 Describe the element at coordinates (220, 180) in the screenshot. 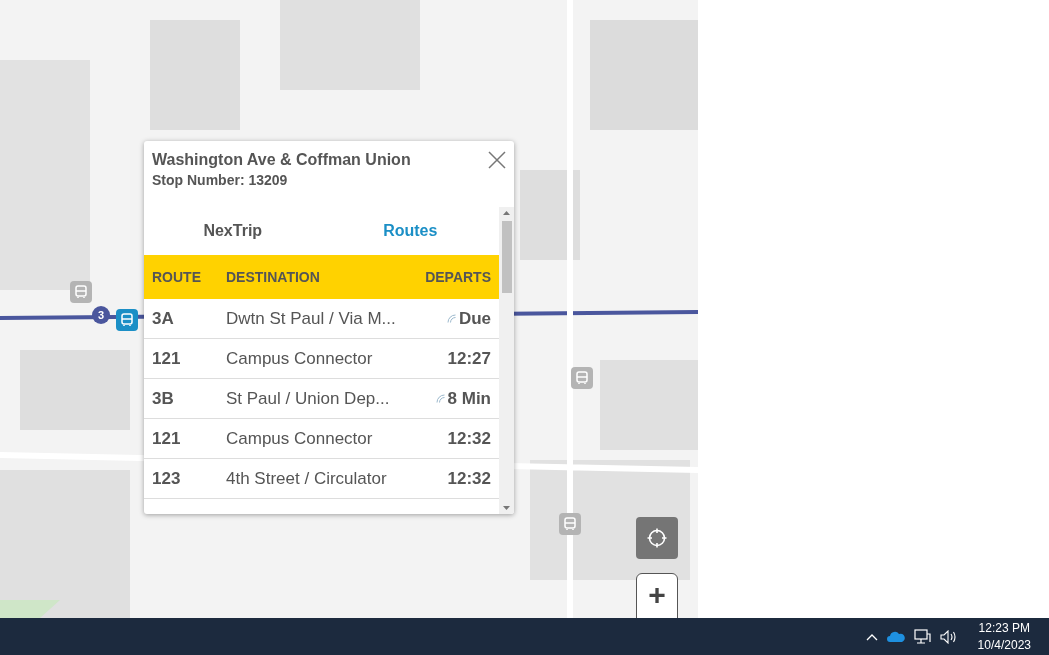

I see `stop-number: Stop Number: 13209` at that location.